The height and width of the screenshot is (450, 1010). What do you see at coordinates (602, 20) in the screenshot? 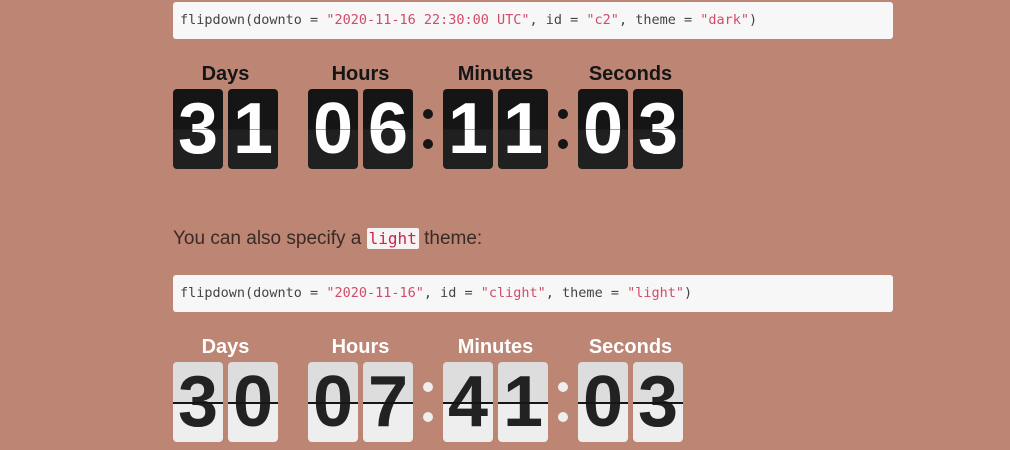
I see `code-string: "c2"` at bounding box center [602, 20].